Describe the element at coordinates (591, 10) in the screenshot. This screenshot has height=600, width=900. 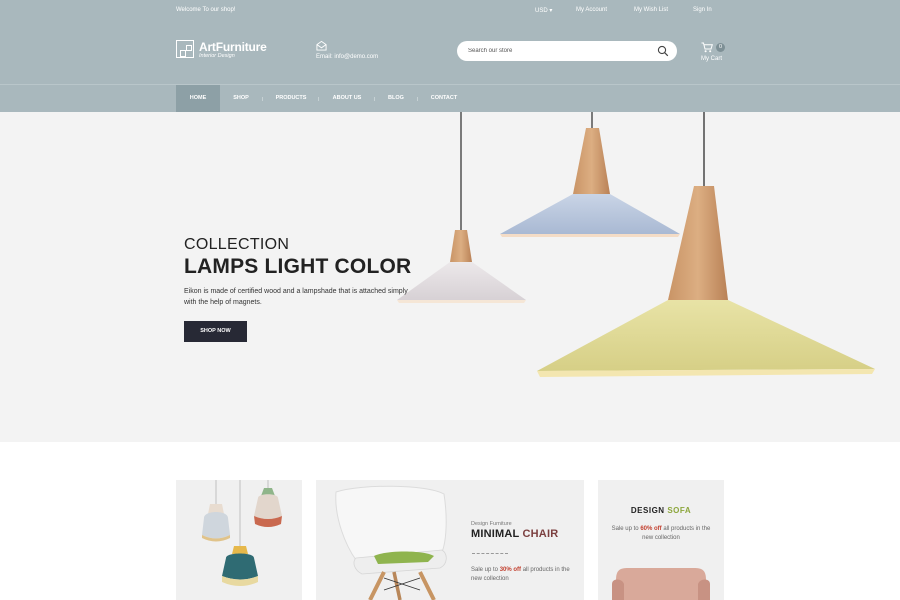
I see `my-account-link: My Account` at that location.